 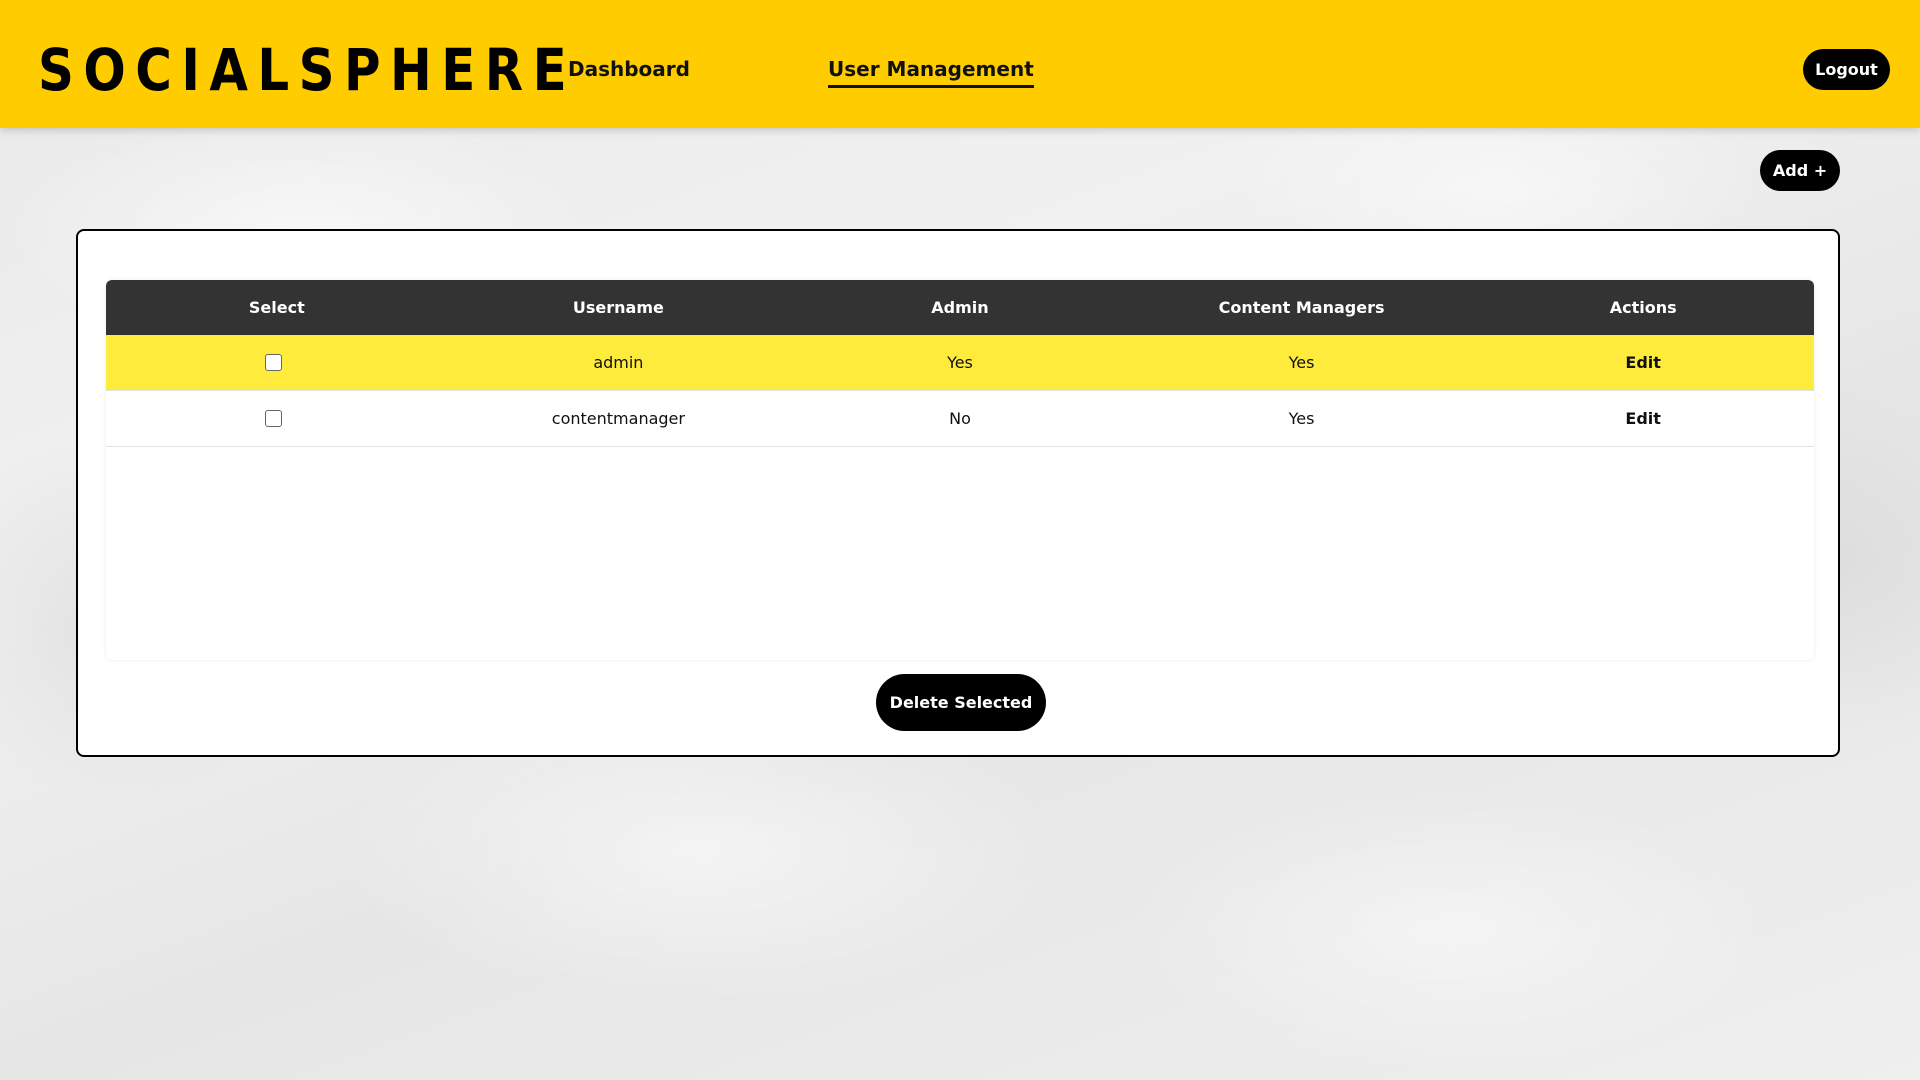 I want to click on nav-user-management: User Management, so click(x=931, y=72).